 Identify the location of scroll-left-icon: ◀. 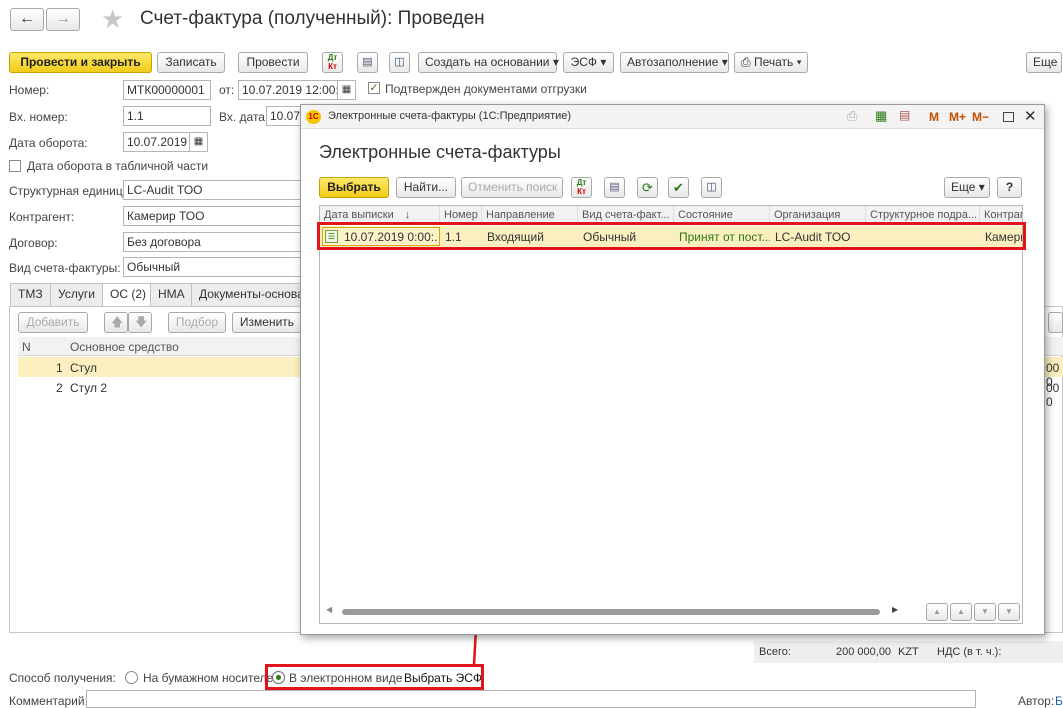
(329, 609).